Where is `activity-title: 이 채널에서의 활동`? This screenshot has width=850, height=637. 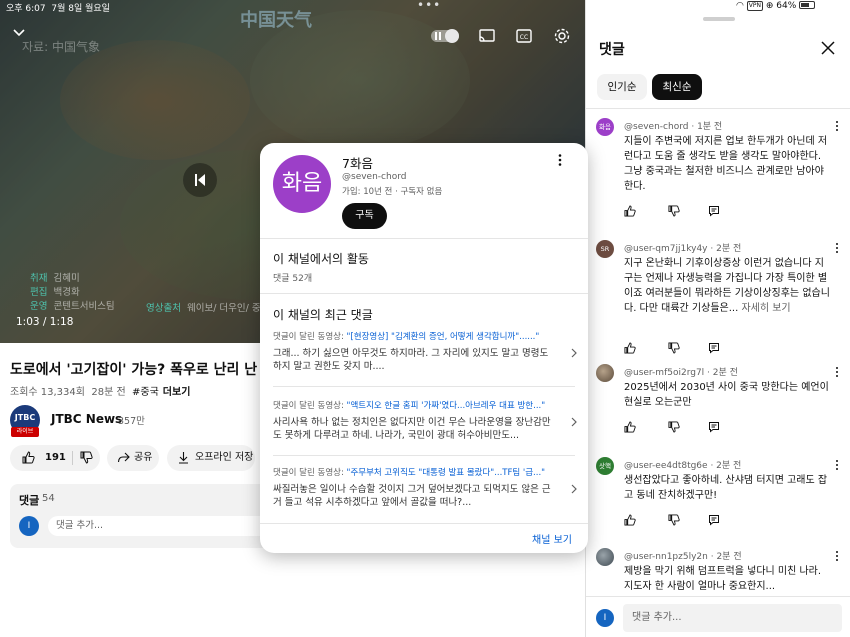
activity-title: 이 채널에서의 활동 is located at coordinates (321, 259).